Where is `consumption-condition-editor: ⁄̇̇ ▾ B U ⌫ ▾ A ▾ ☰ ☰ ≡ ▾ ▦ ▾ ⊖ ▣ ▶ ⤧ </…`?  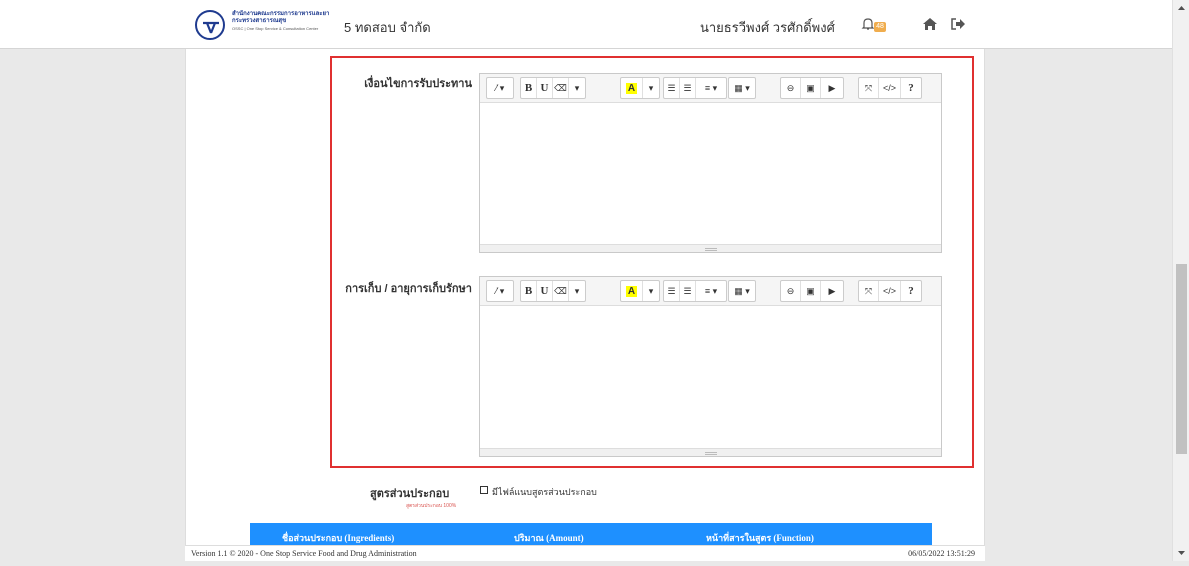 consumption-condition-editor: ⁄̇̇ ▾ B U ⌫ ▾ A ▾ ☰ ☰ ≡ ▾ ▦ ▾ ⊖ ▣ ▶ ⤧ </… is located at coordinates (710, 163).